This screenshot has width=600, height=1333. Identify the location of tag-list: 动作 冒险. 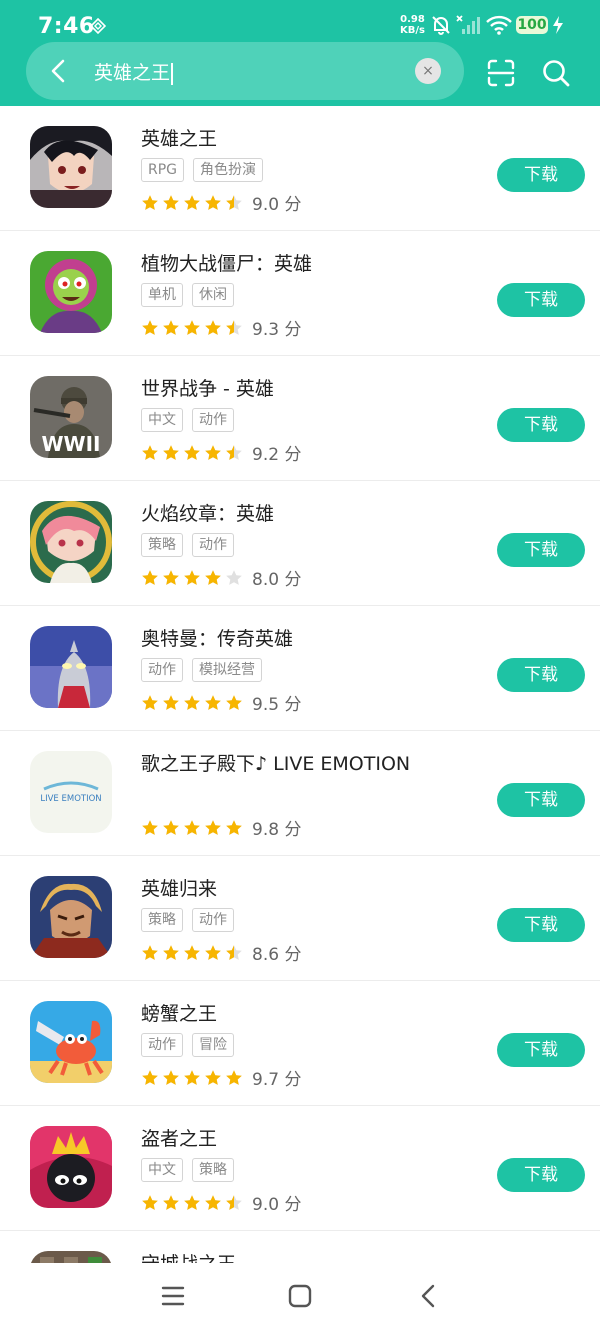
(192, 1045).